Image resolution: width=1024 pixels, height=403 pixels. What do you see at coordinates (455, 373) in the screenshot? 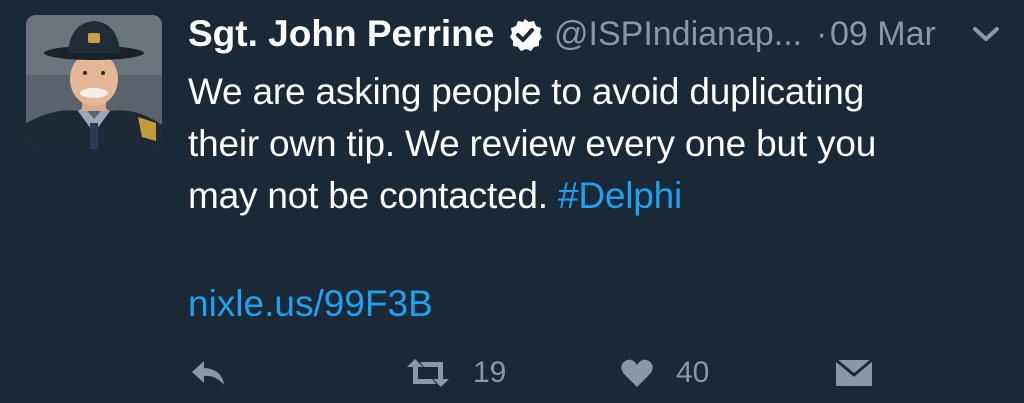
I see `retweet-button: 19` at bounding box center [455, 373].